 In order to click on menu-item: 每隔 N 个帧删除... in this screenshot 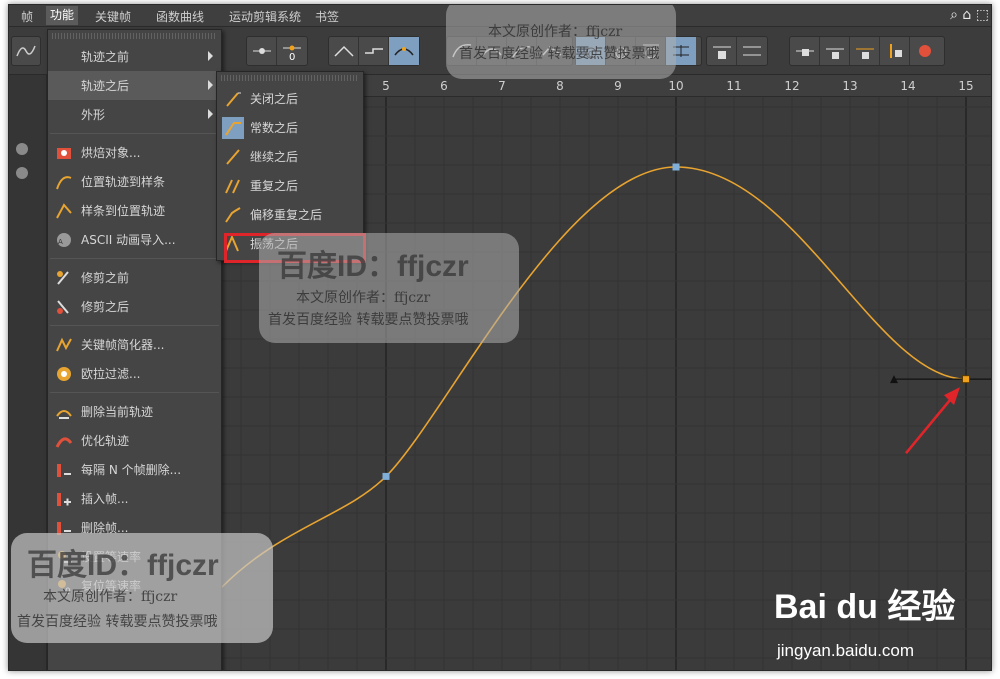, I will do `click(134, 469)`.